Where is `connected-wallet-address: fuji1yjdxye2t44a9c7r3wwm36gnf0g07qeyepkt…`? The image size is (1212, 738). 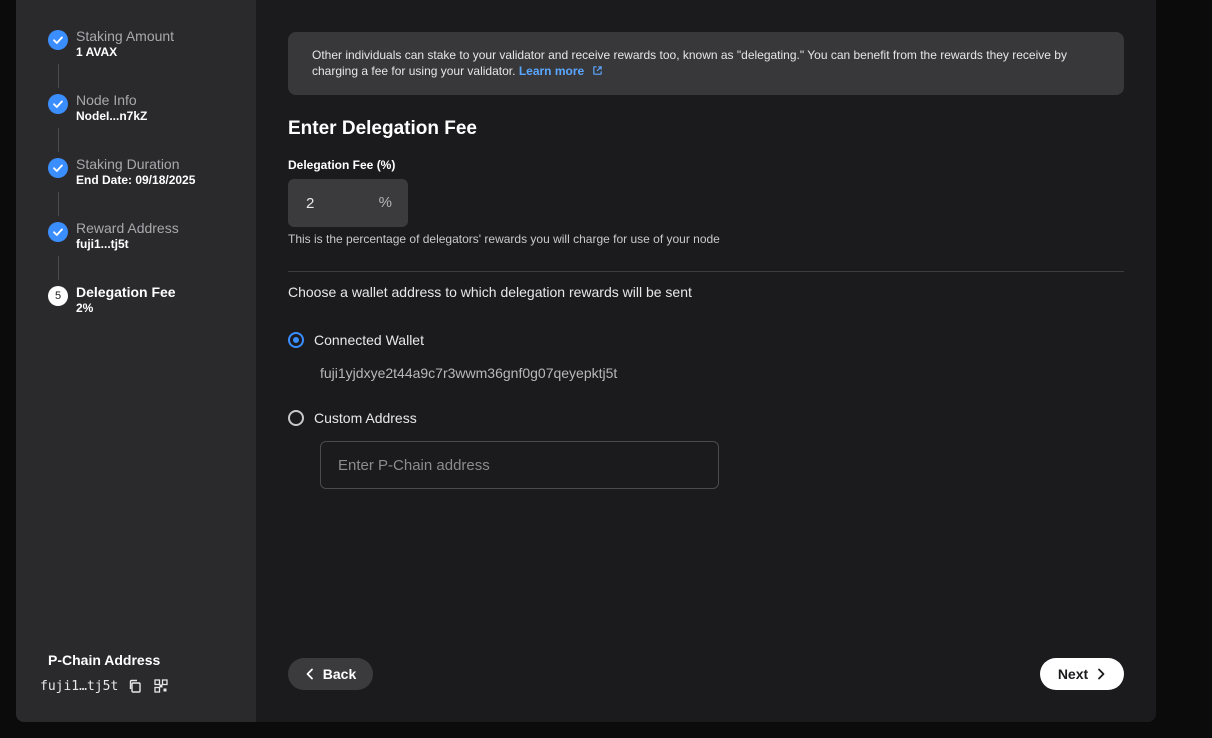 connected-wallet-address: fuji1yjdxye2t44a9c7r3wwm36gnf0g07qeyepkt… is located at coordinates (469, 373).